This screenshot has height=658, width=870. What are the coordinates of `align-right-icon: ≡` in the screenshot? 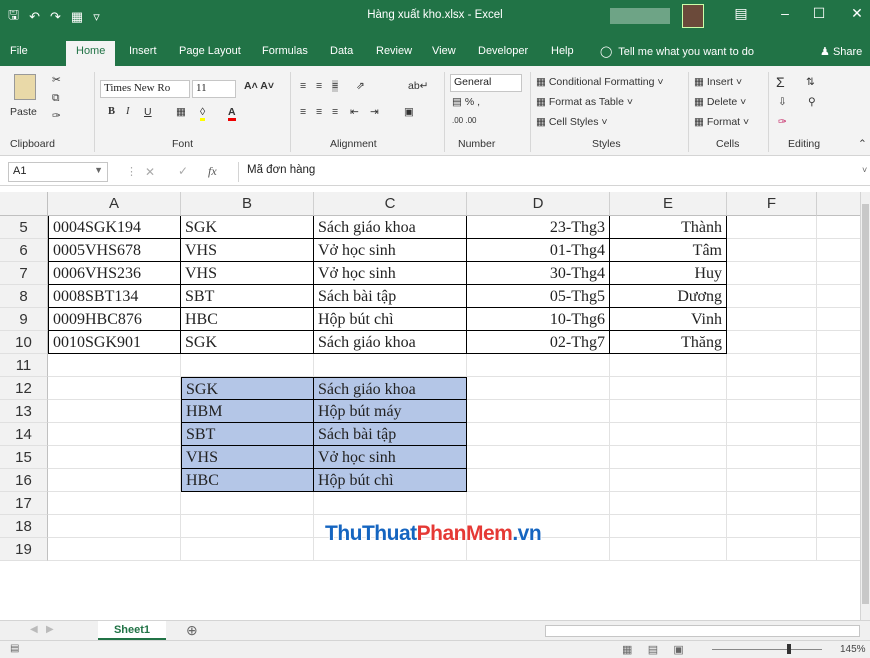 It's located at (335, 112).